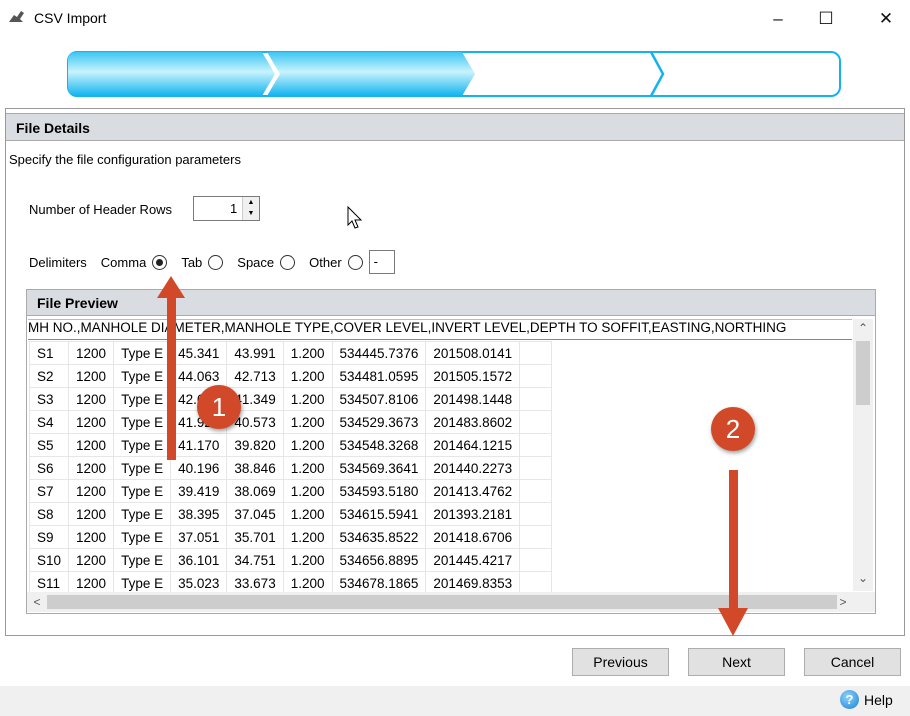  Describe the element at coordinates (863, 578) in the screenshot. I see `scroll-down-icon: ⌄` at that location.